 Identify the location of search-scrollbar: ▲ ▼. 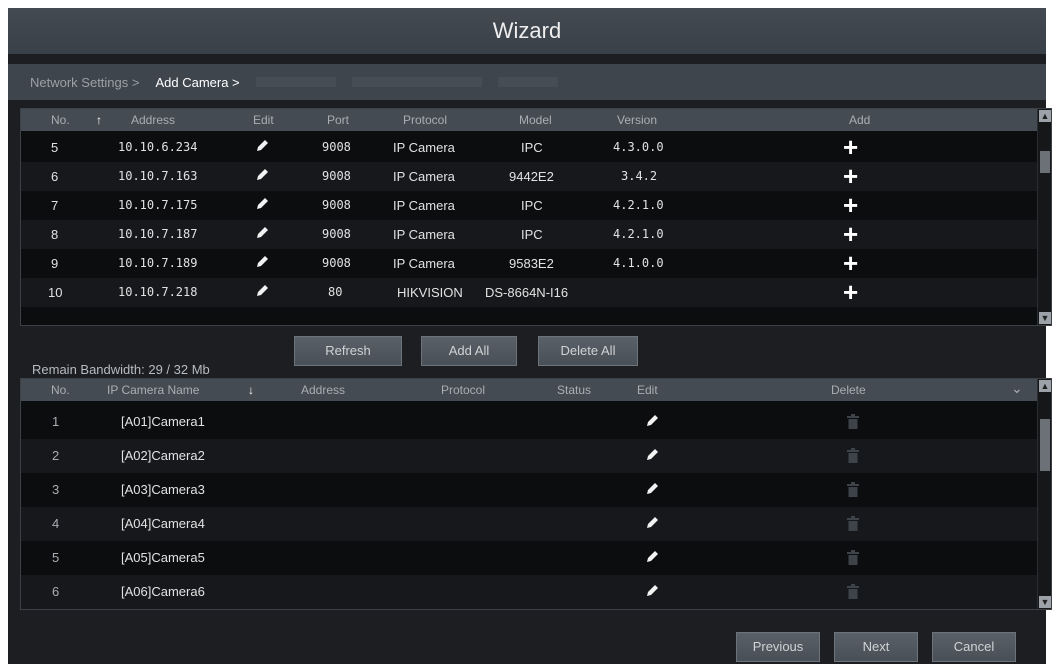
(1044, 217).